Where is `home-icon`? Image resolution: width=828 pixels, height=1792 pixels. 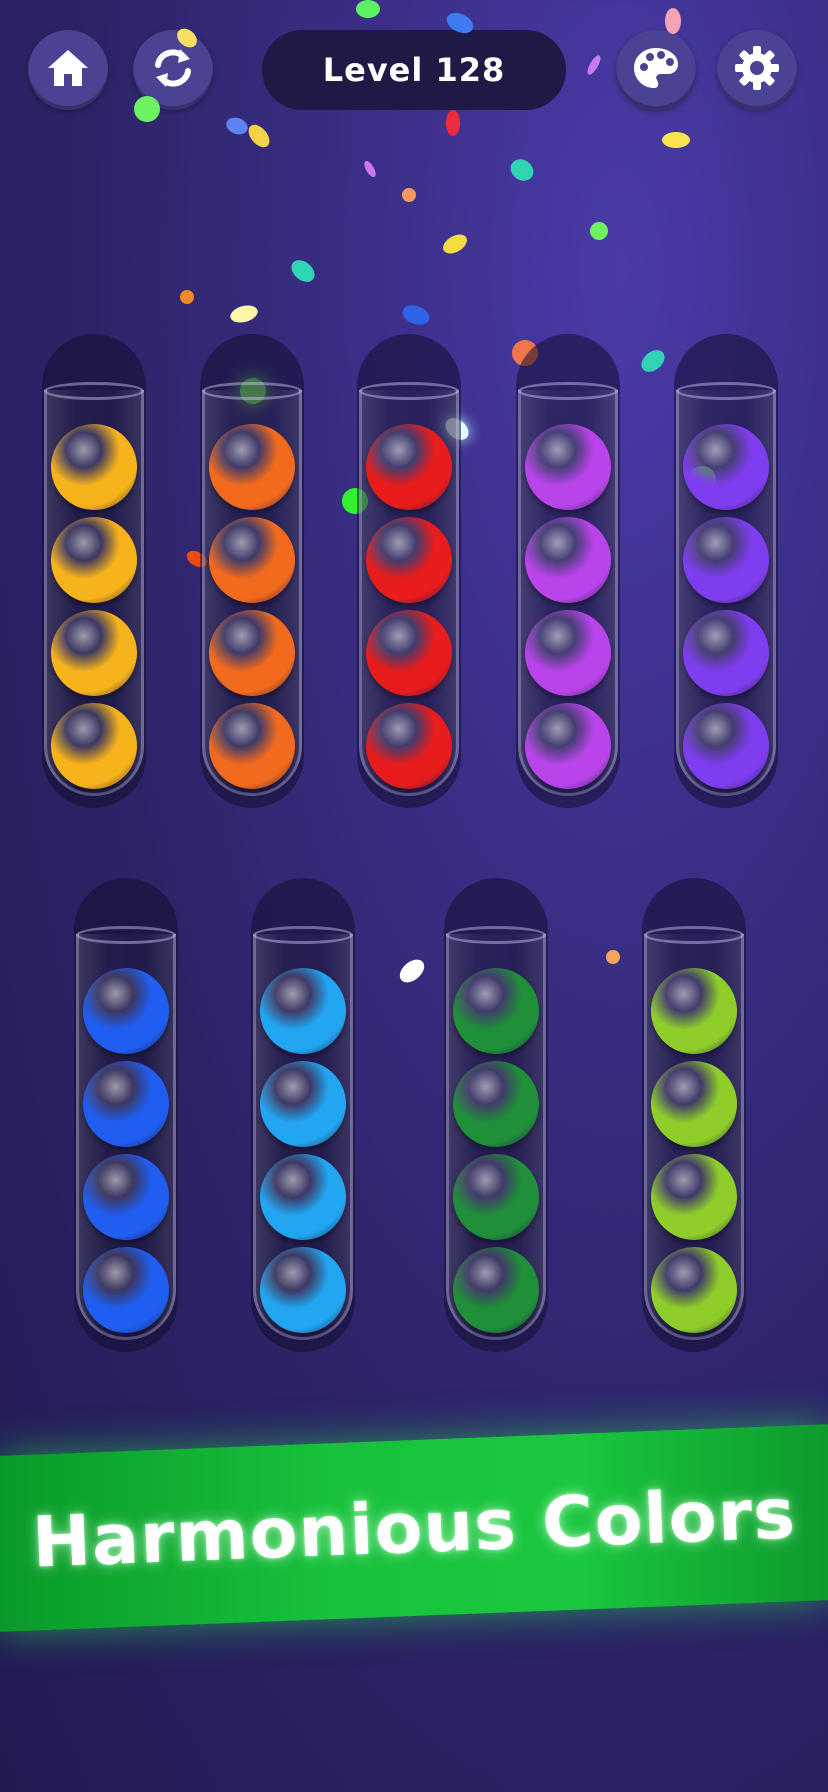 home-icon is located at coordinates (68, 70).